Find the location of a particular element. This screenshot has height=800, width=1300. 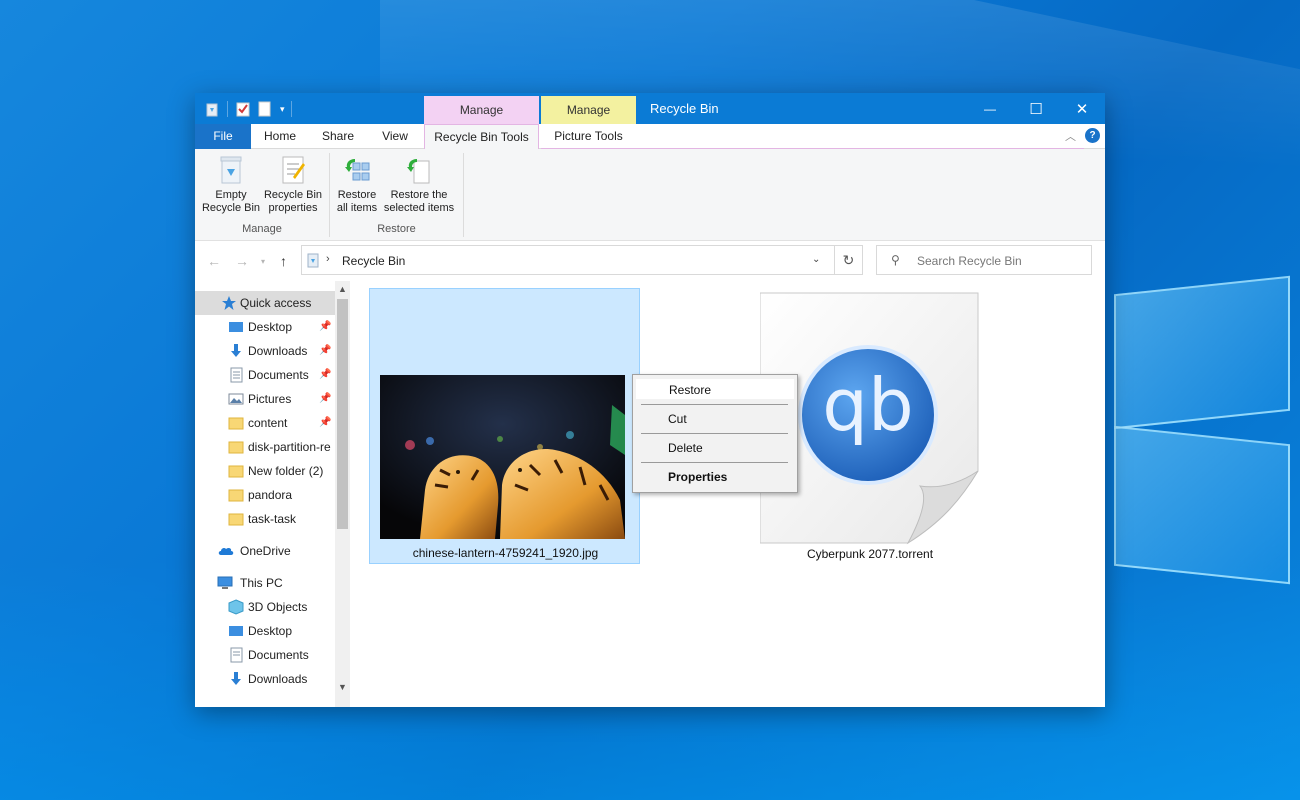

nav-item-label: 3D Objects is located at coordinates (278, 607).